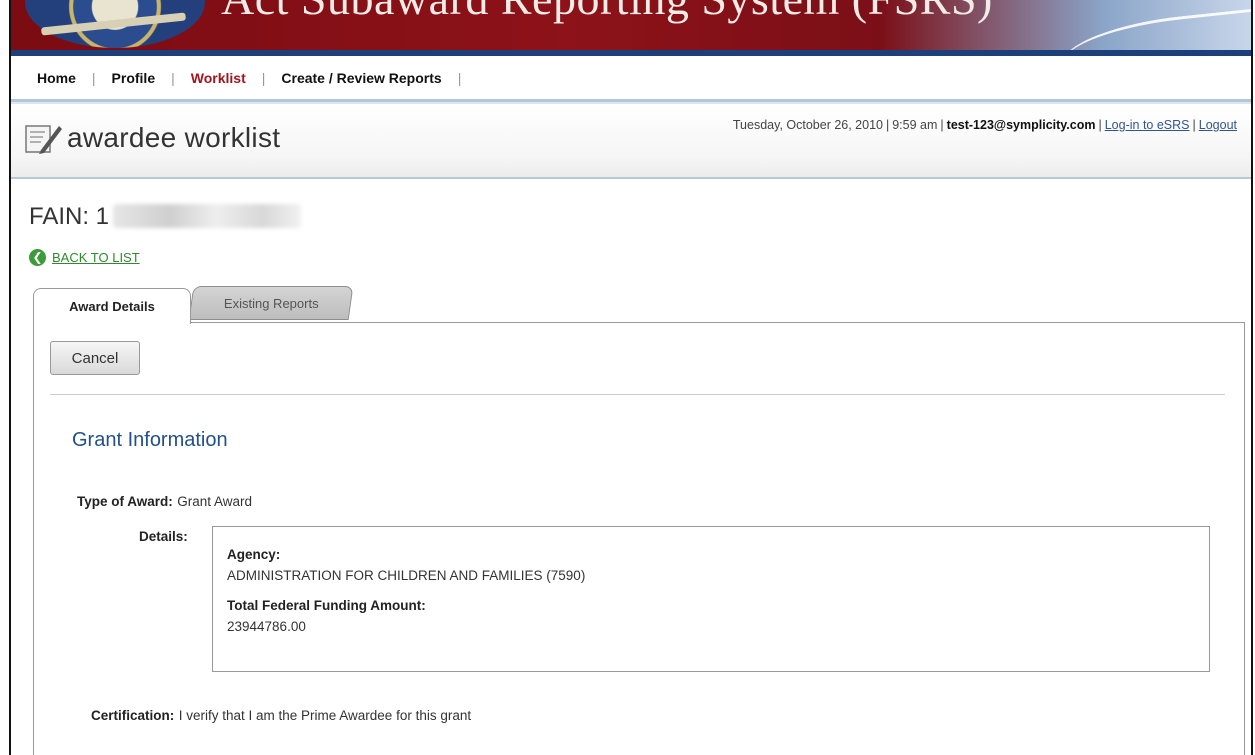  Describe the element at coordinates (96, 257) in the screenshot. I see `back-to-list-link: BACK TO LIST` at that location.